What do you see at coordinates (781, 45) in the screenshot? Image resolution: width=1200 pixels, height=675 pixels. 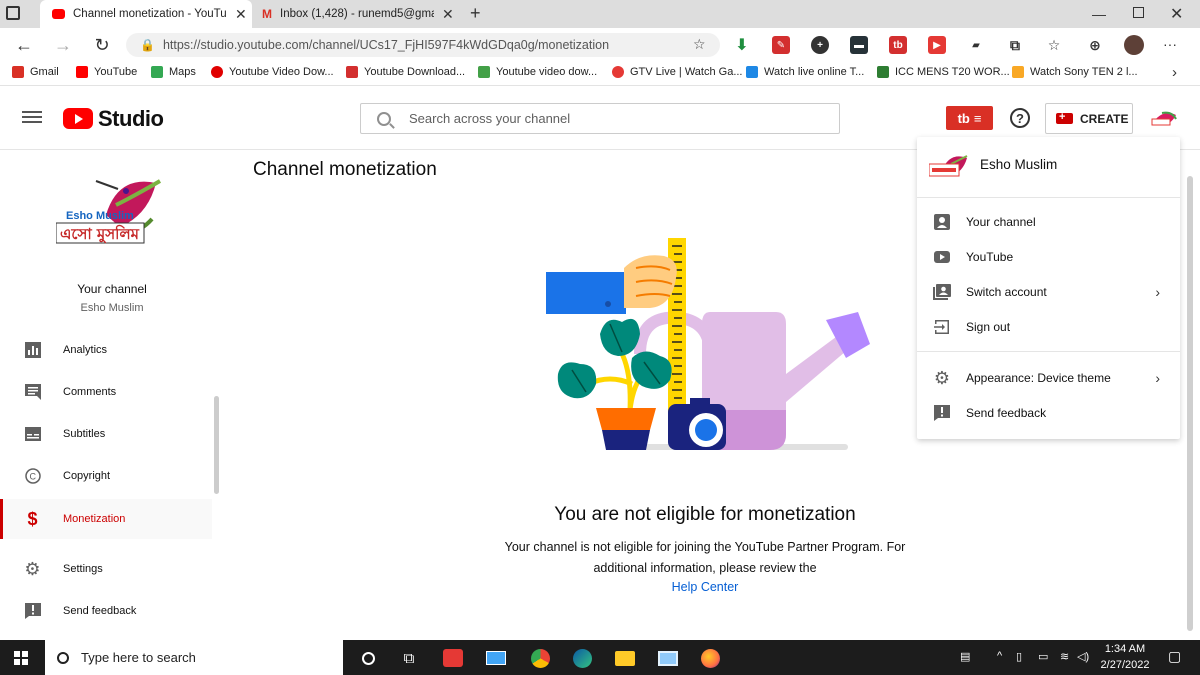 I see `extension-red-icon: ✎` at bounding box center [781, 45].